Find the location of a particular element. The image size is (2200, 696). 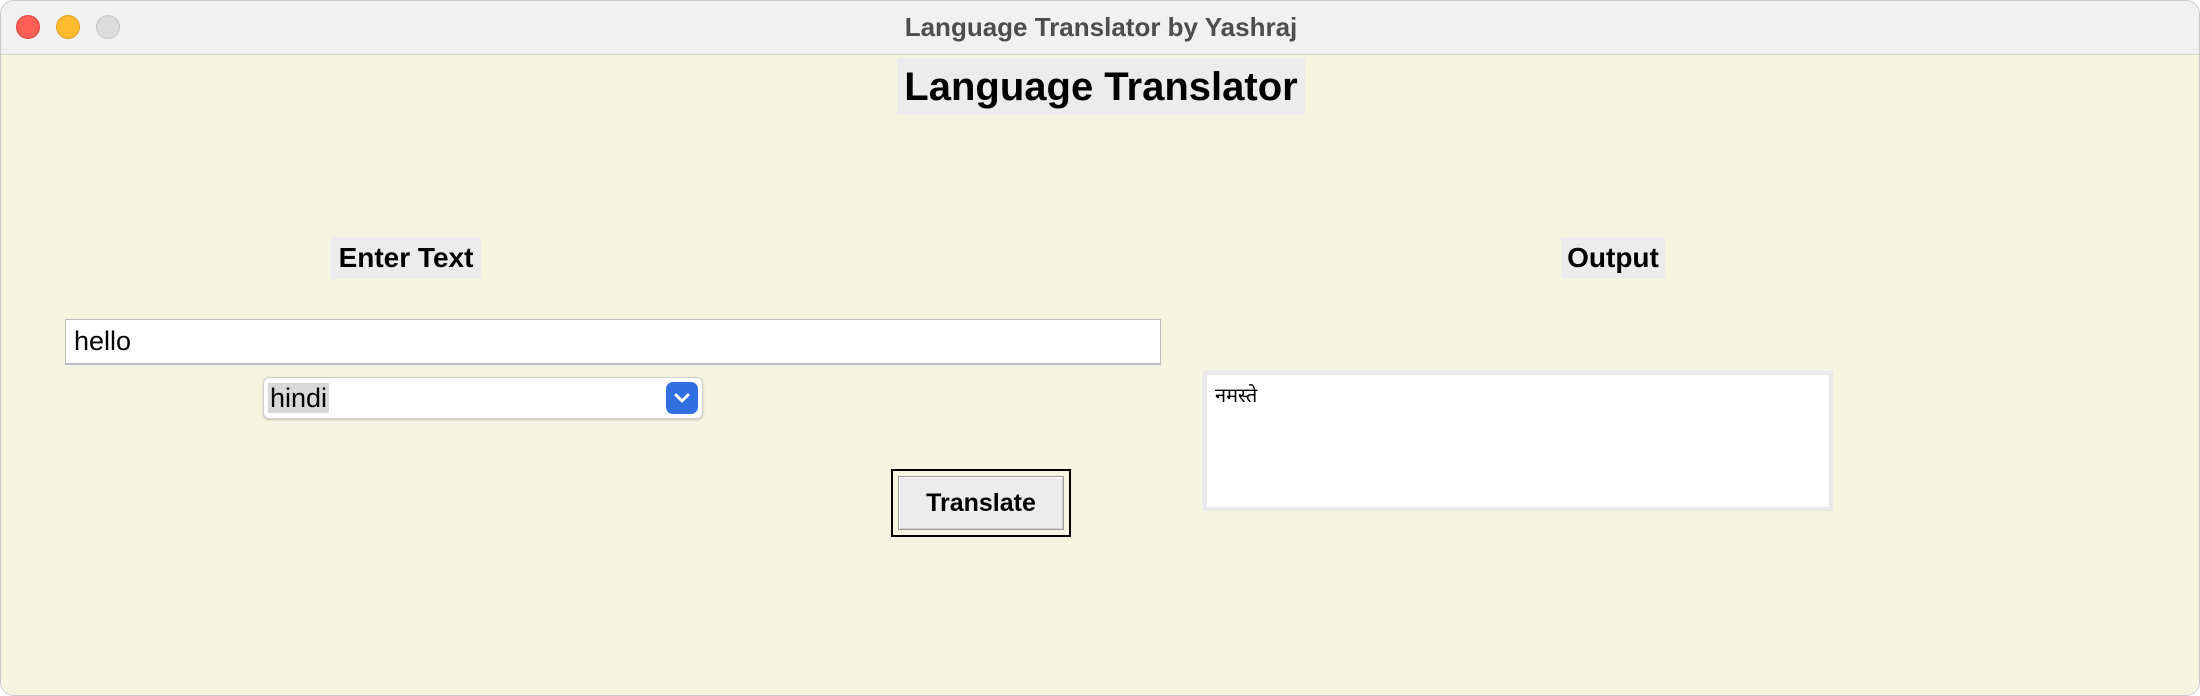

page-title: Language Translator is located at coordinates (1101, 87).